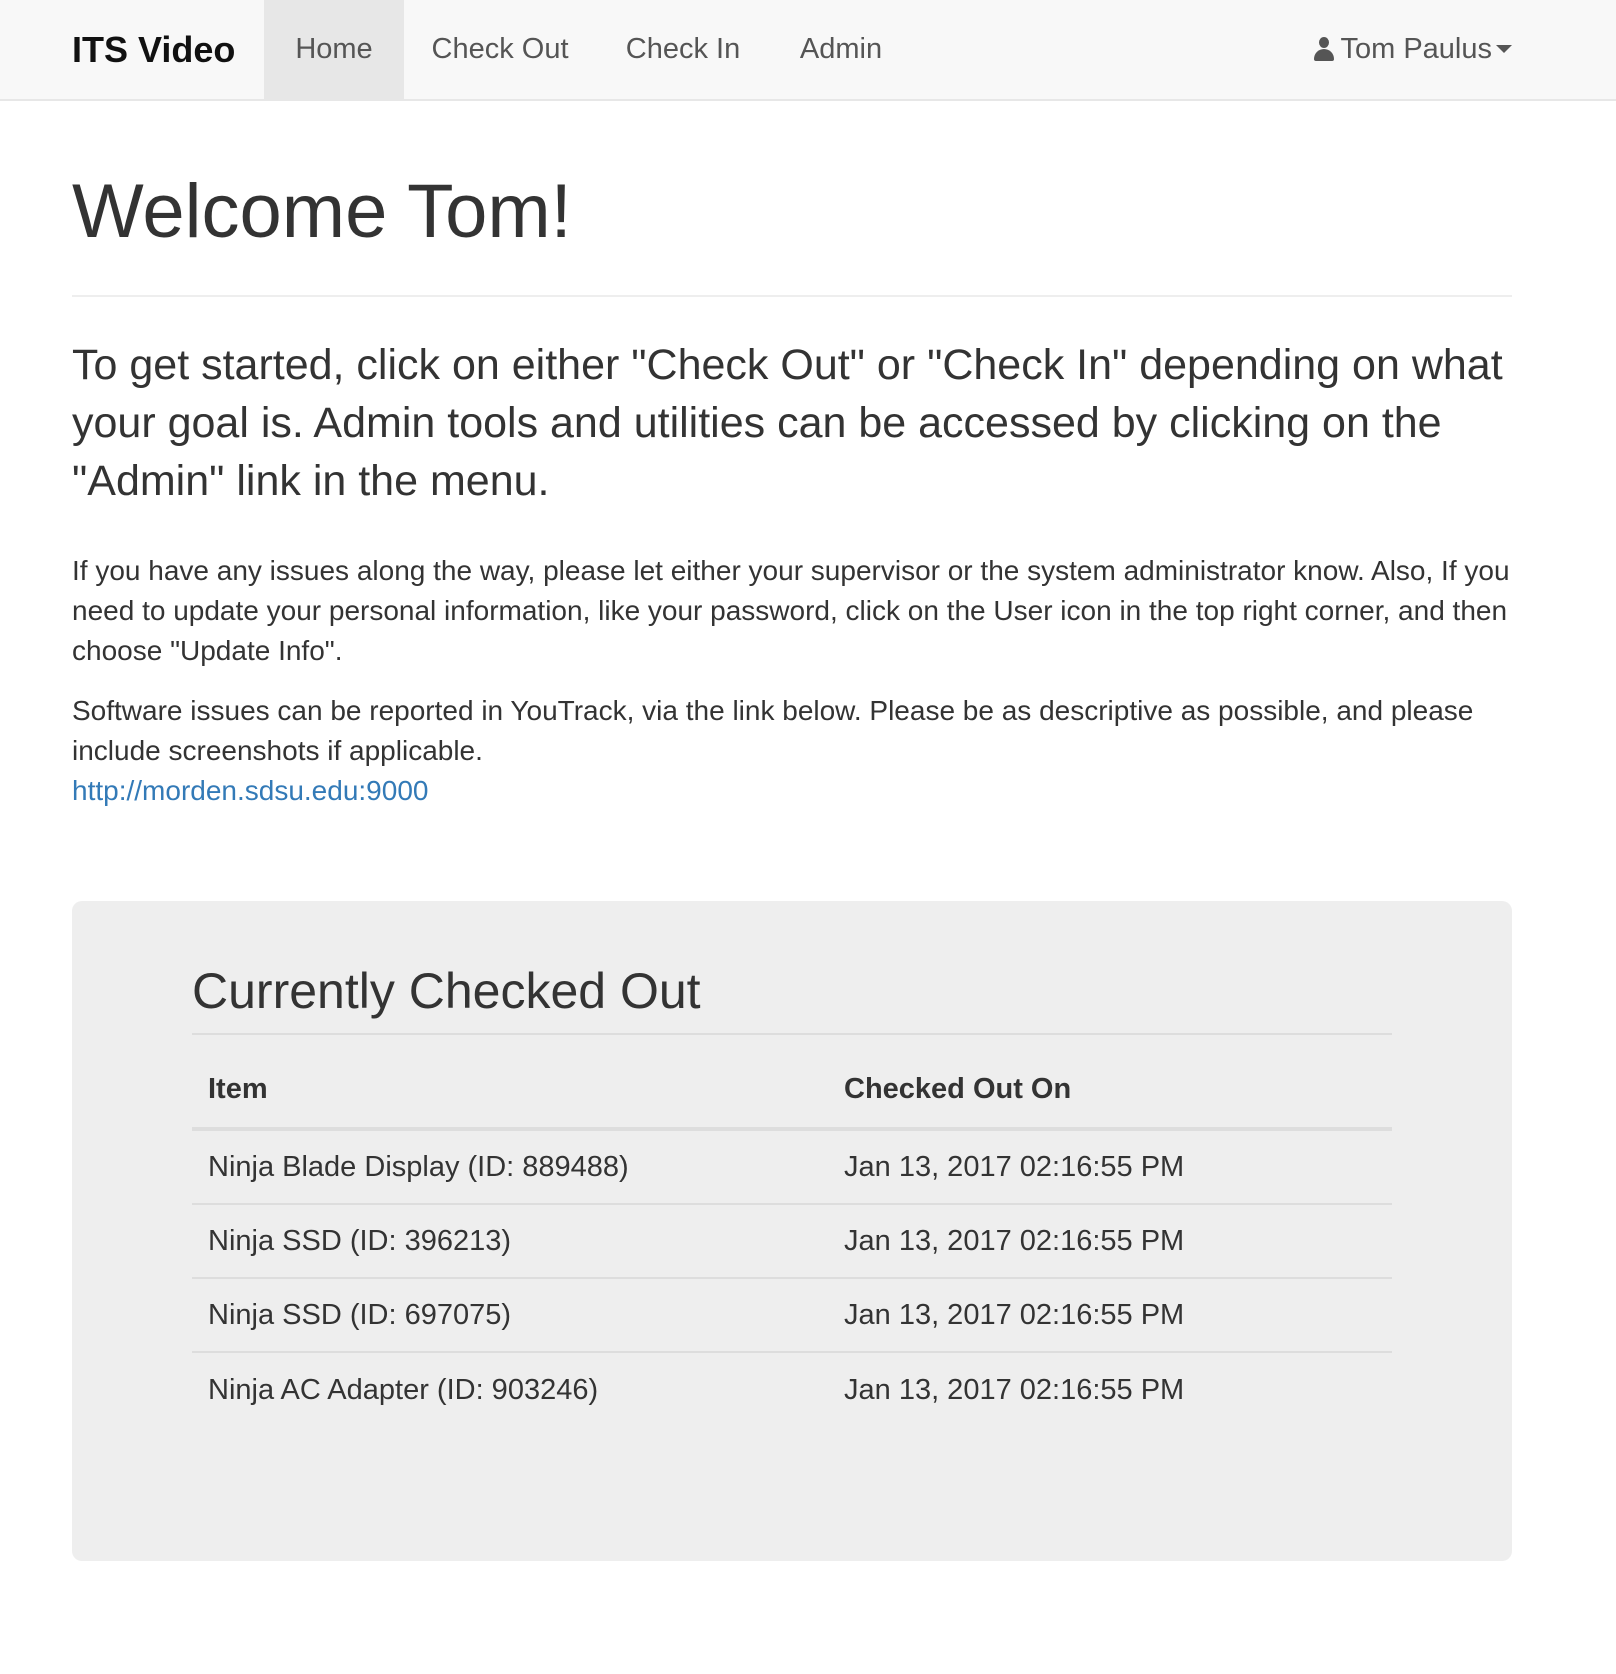  What do you see at coordinates (418, 1166) in the screenshot?
I see `item-cell: Ninja Blade Display (ID: 889488)` at bounding box center [418, 1166].